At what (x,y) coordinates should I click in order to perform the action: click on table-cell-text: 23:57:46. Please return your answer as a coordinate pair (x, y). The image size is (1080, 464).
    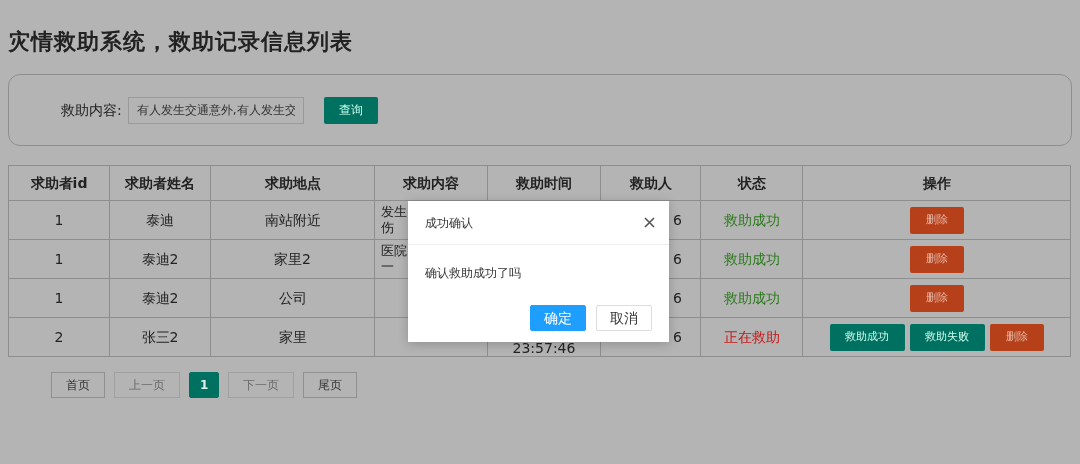
    Looking at the image, I should click on (544, 348).